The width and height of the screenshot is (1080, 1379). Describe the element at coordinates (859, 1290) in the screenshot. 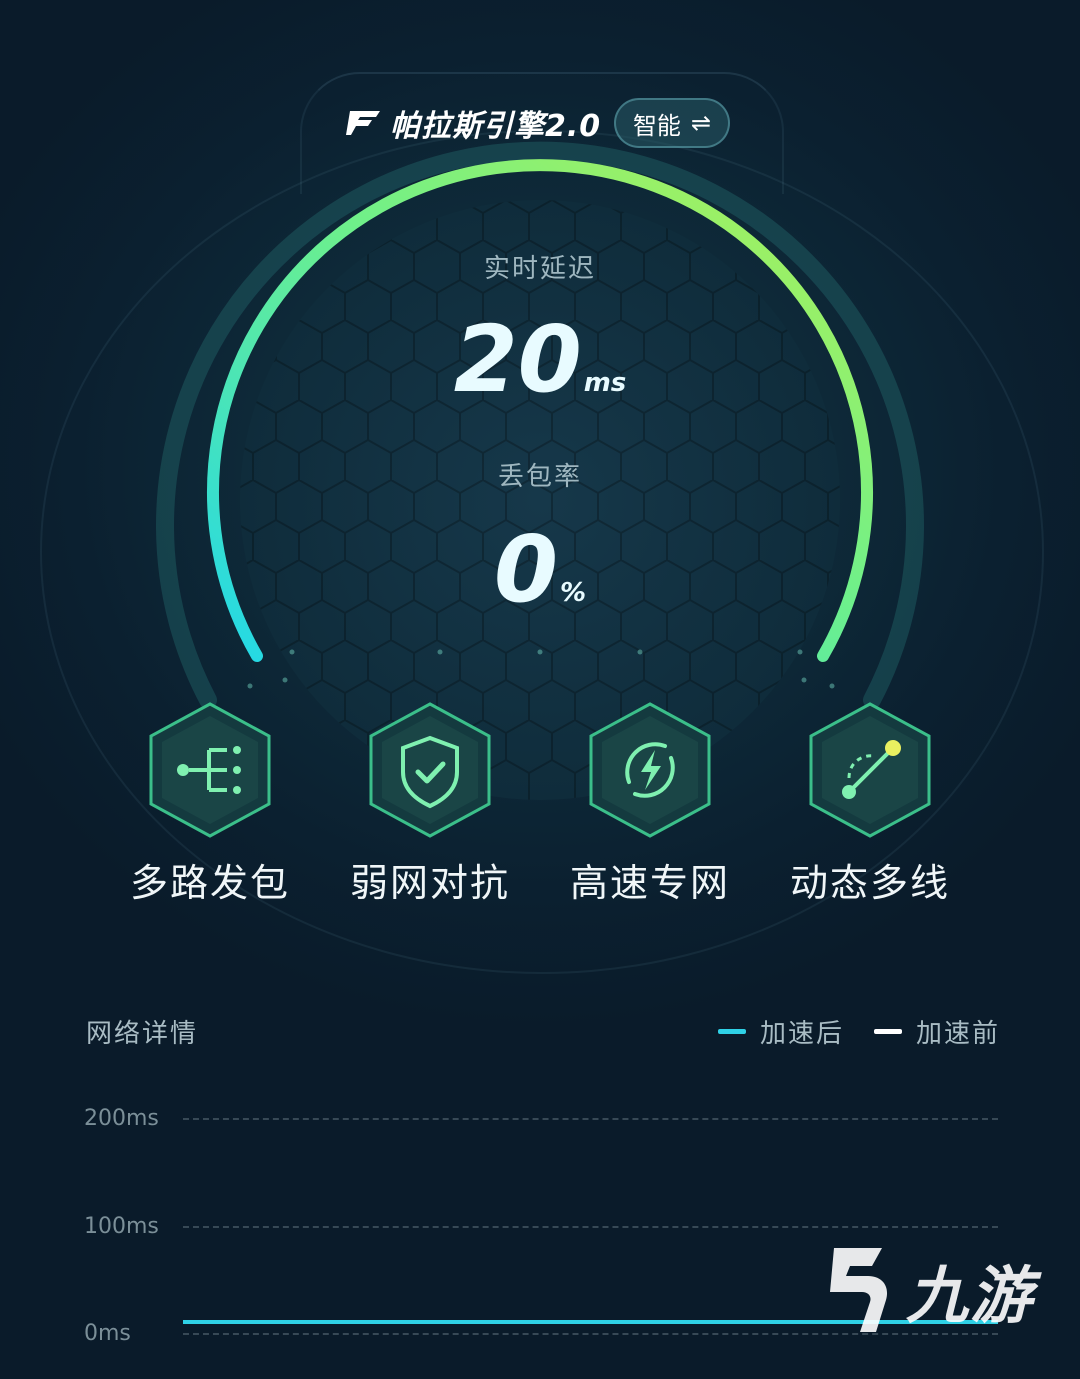

I see `nine-game-logo-icon` at that location.